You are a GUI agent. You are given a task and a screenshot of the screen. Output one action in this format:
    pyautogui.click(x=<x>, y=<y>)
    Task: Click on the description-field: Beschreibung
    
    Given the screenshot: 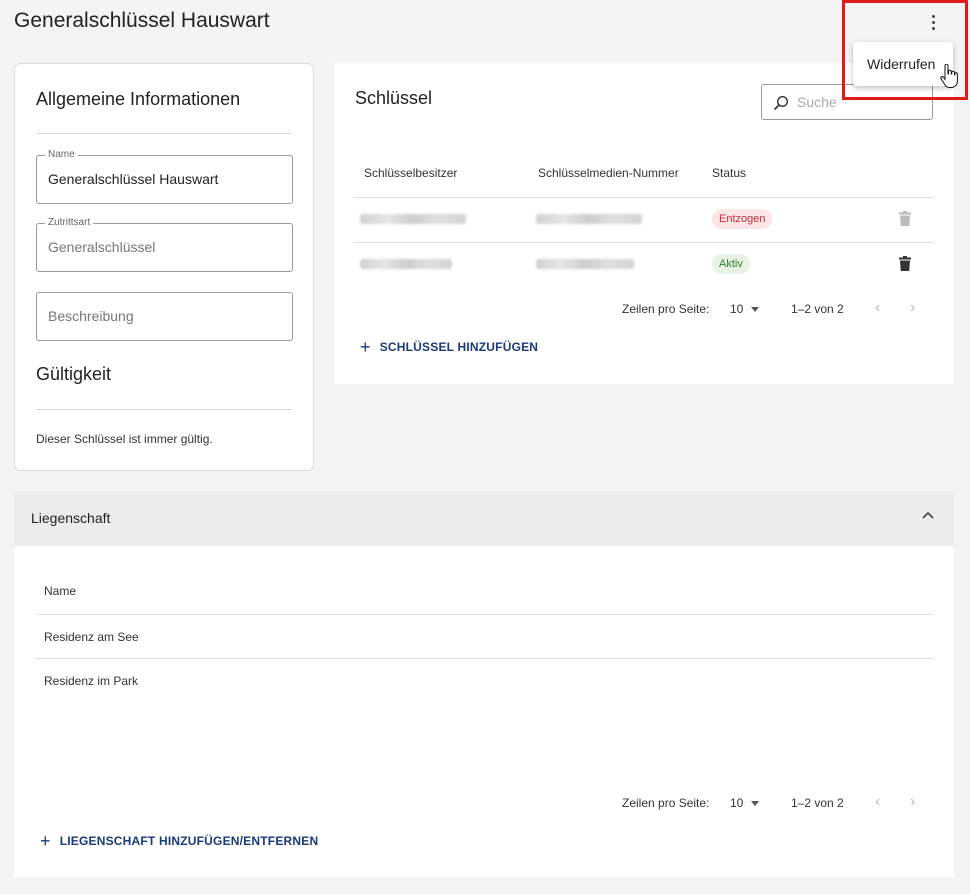 What is the action you would take?
    pyautogui.click(x=164, y=316)
    